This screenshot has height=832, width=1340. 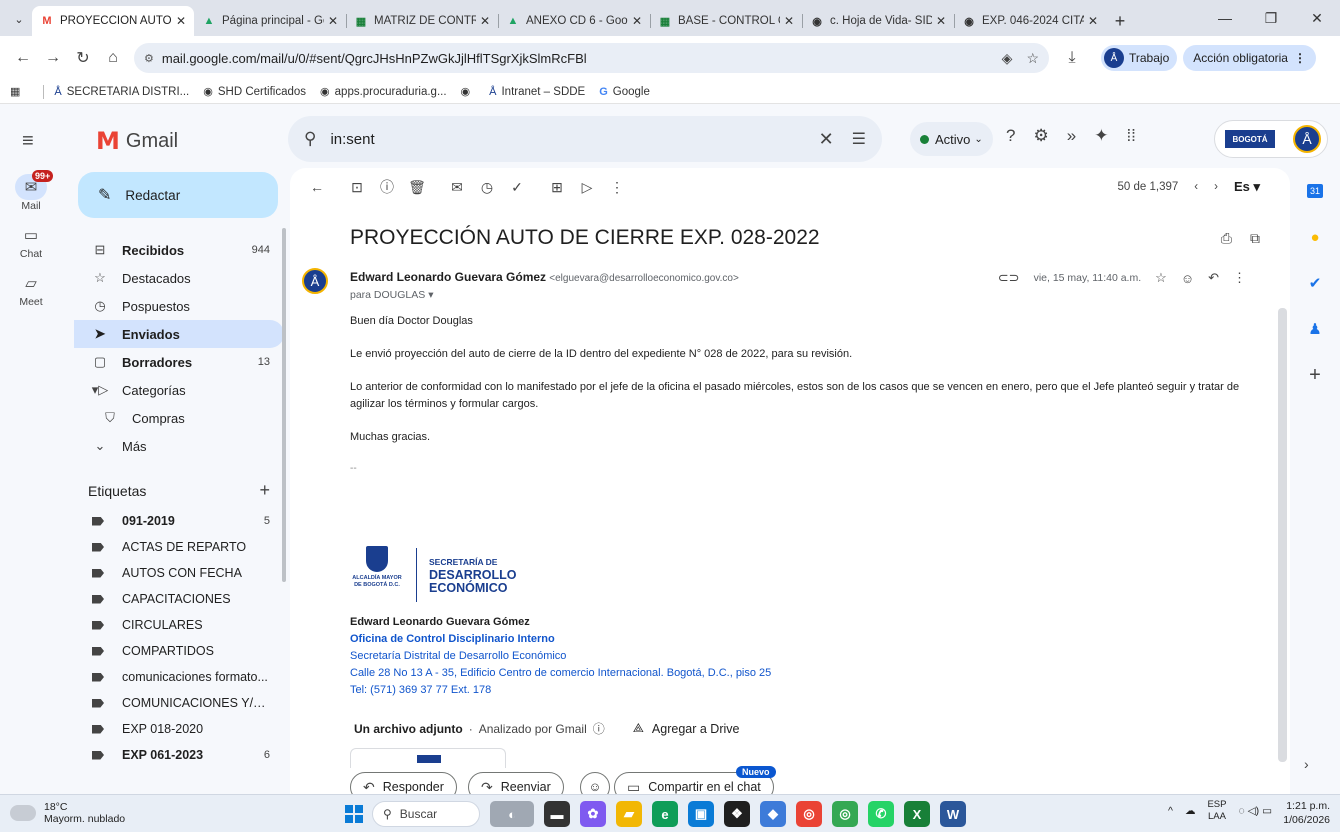 What do you see at coordinates (1315, 191) in the screenshot?
I see `calendar-icon: 31` at bounding box center [1315, 191].